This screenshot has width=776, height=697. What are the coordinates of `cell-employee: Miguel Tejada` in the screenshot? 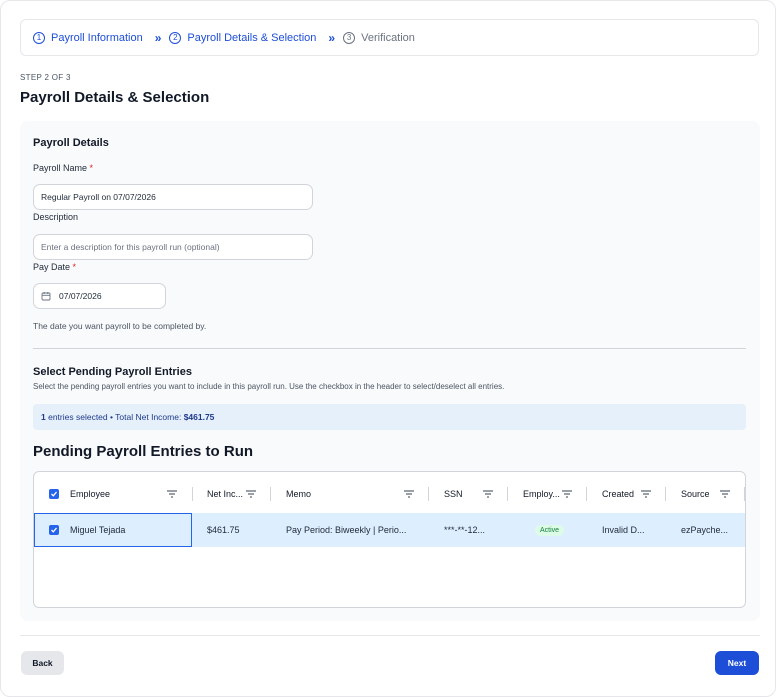 It's located at (97, 530).